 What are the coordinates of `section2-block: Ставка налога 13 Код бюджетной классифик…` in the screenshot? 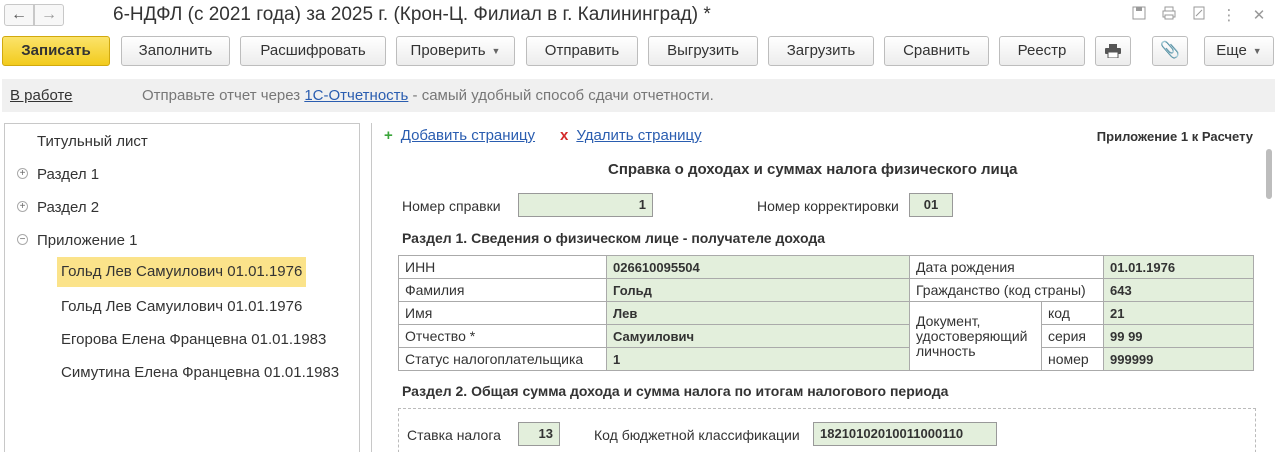 It's located at (827, 430).